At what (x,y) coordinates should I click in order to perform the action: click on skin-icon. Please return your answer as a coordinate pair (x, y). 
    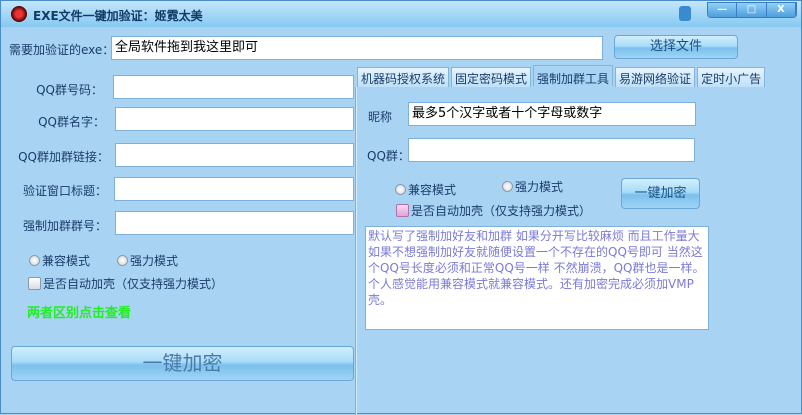
    Looking at the image, I should click on (685, 13).